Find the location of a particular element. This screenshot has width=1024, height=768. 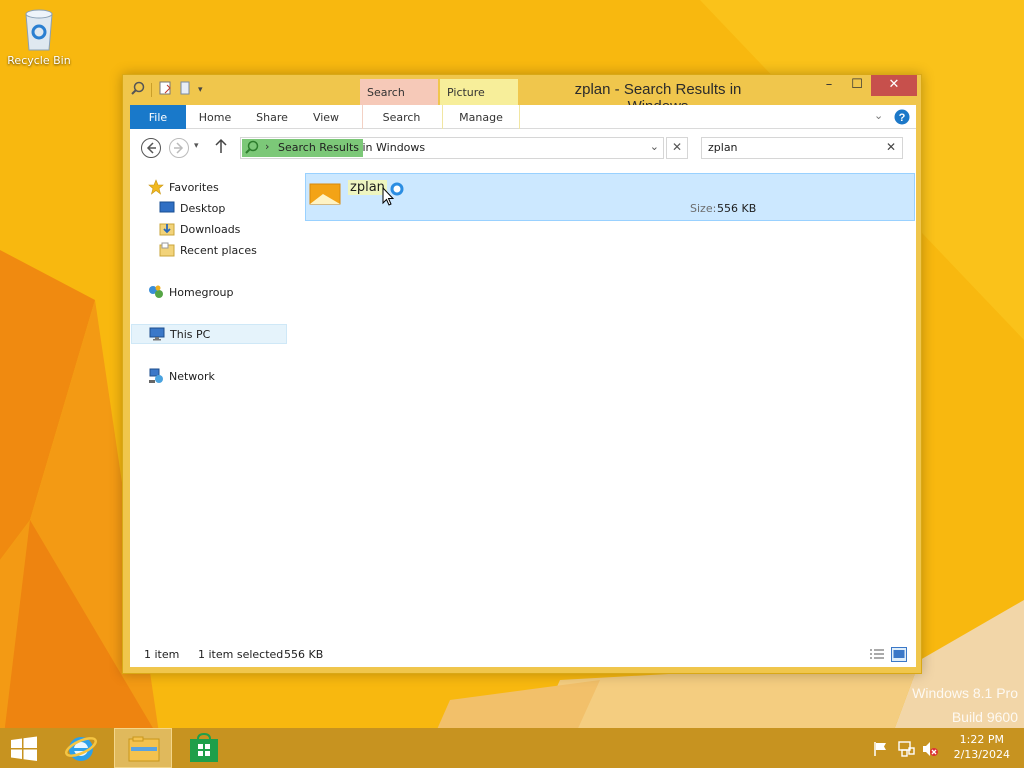

file-explorer-taskbar-button is located at coordinates (143, 748).